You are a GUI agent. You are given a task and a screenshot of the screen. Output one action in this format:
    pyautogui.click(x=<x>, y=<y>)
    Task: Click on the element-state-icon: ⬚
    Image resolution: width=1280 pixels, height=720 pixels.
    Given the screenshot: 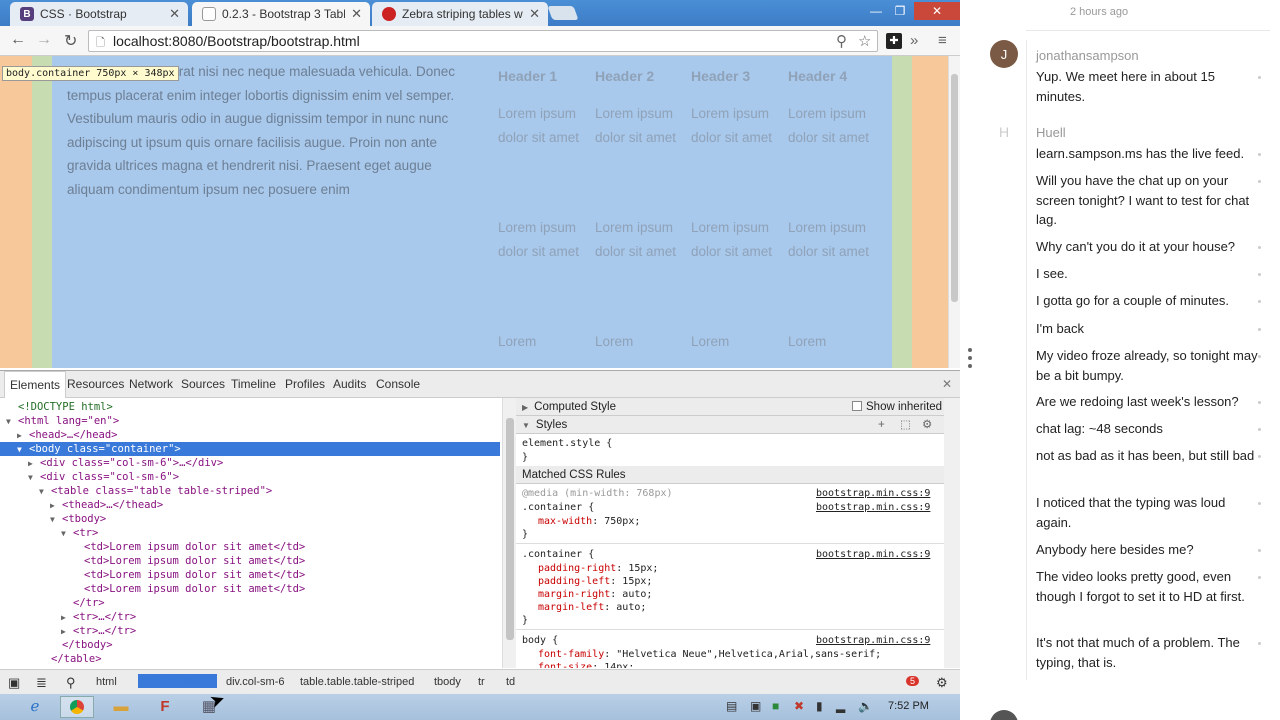 What is the action you would take?
    pyautogui.click(x=905, y=425)
    